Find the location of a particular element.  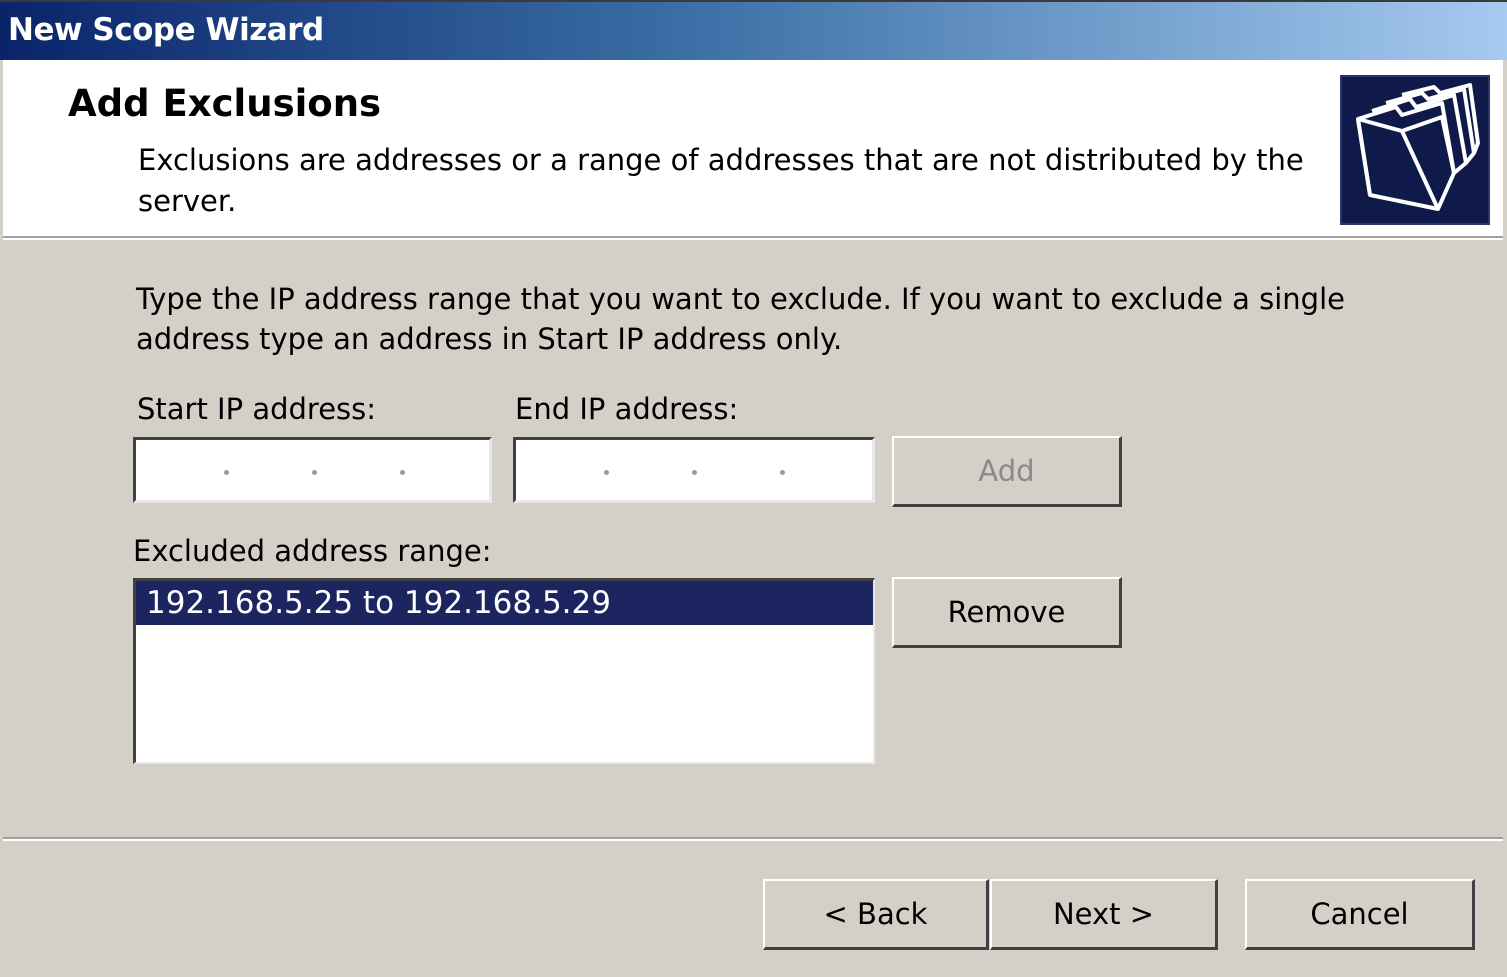

start-ip-label: Start IP address: is located at coordinates (257, 409).